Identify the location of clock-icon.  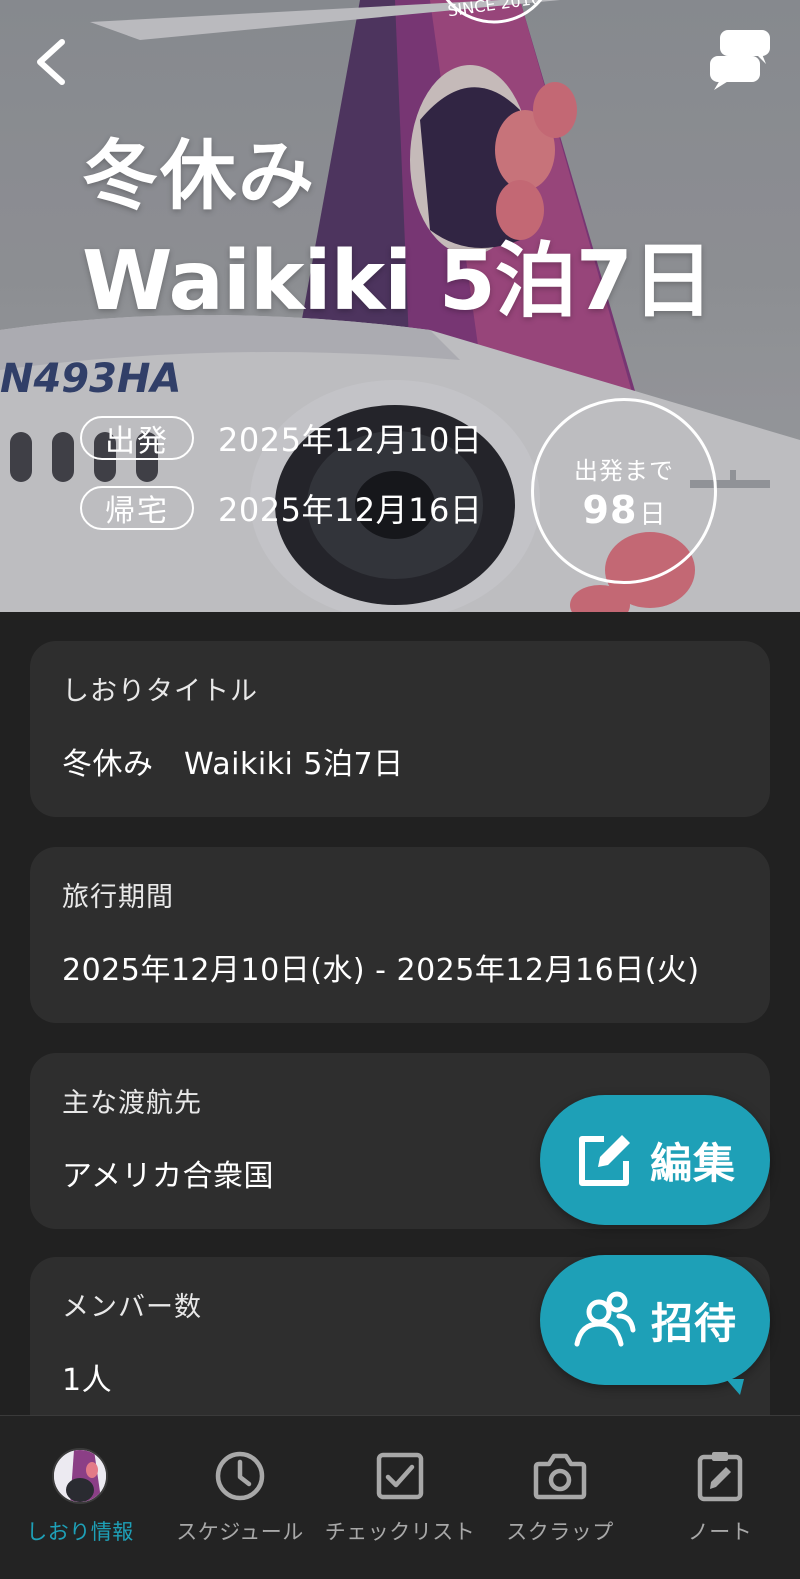
(240, 1476).